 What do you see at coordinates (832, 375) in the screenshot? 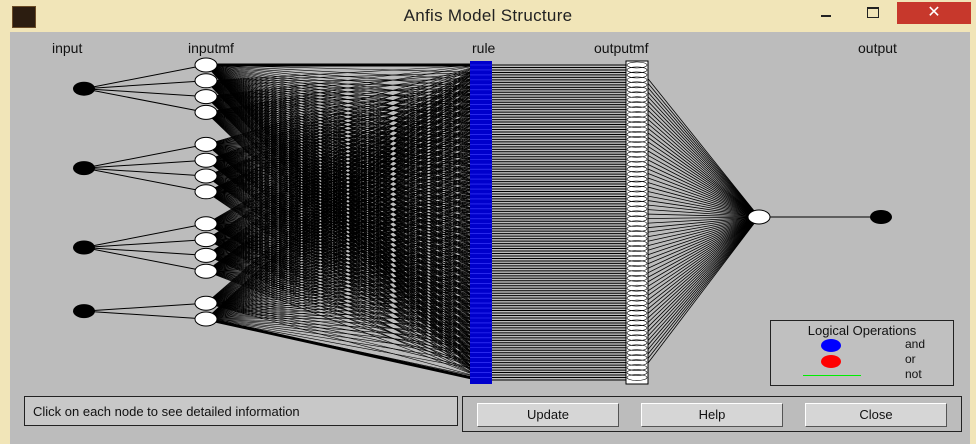
I see `not-line-icon` at bounding box center [832, 375].